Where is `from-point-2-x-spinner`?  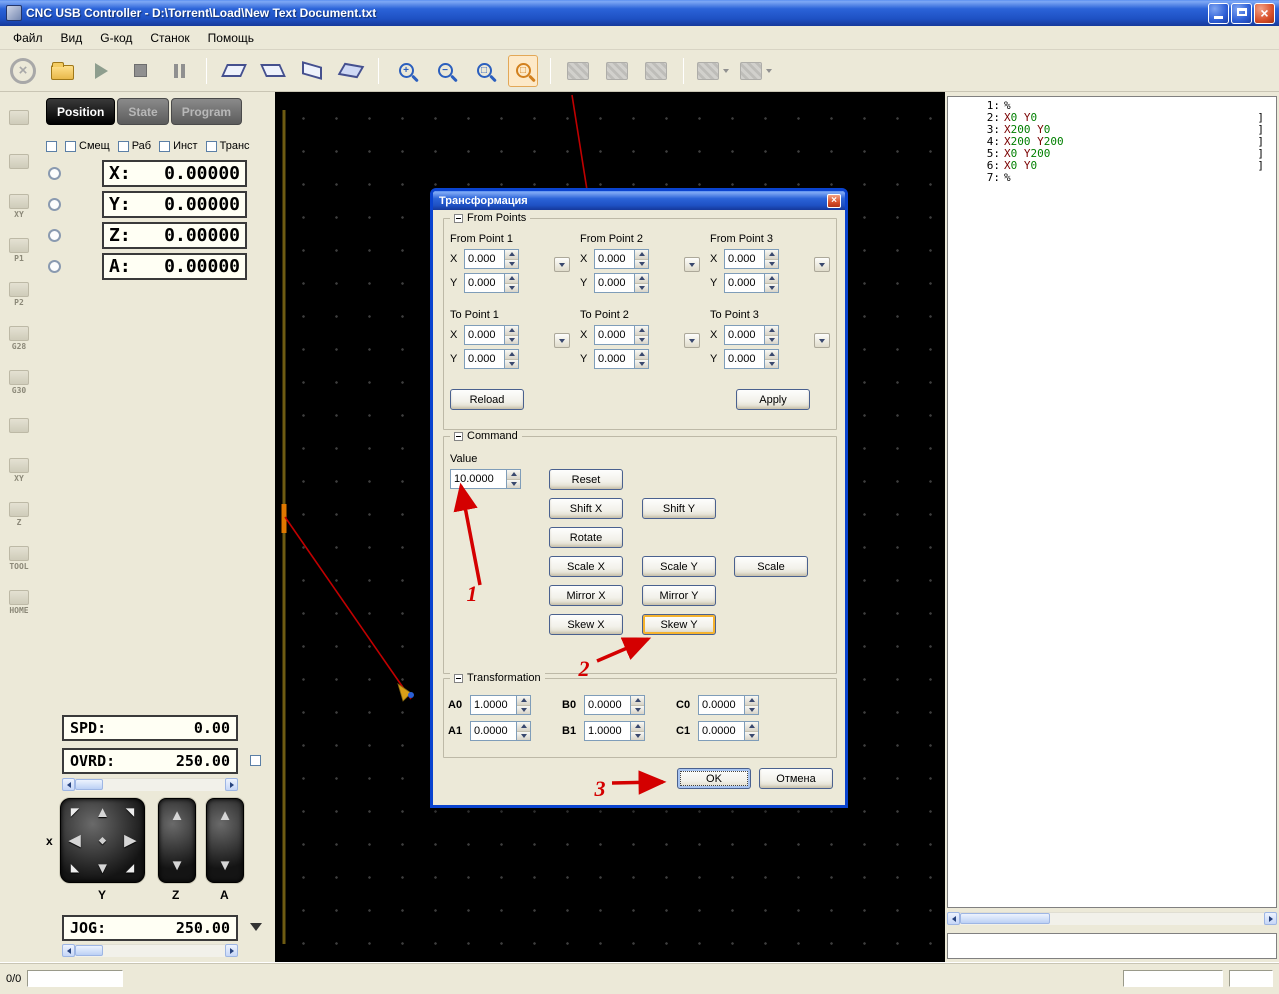
from-point-2-x-spinner is located at coordinates (621, 259).